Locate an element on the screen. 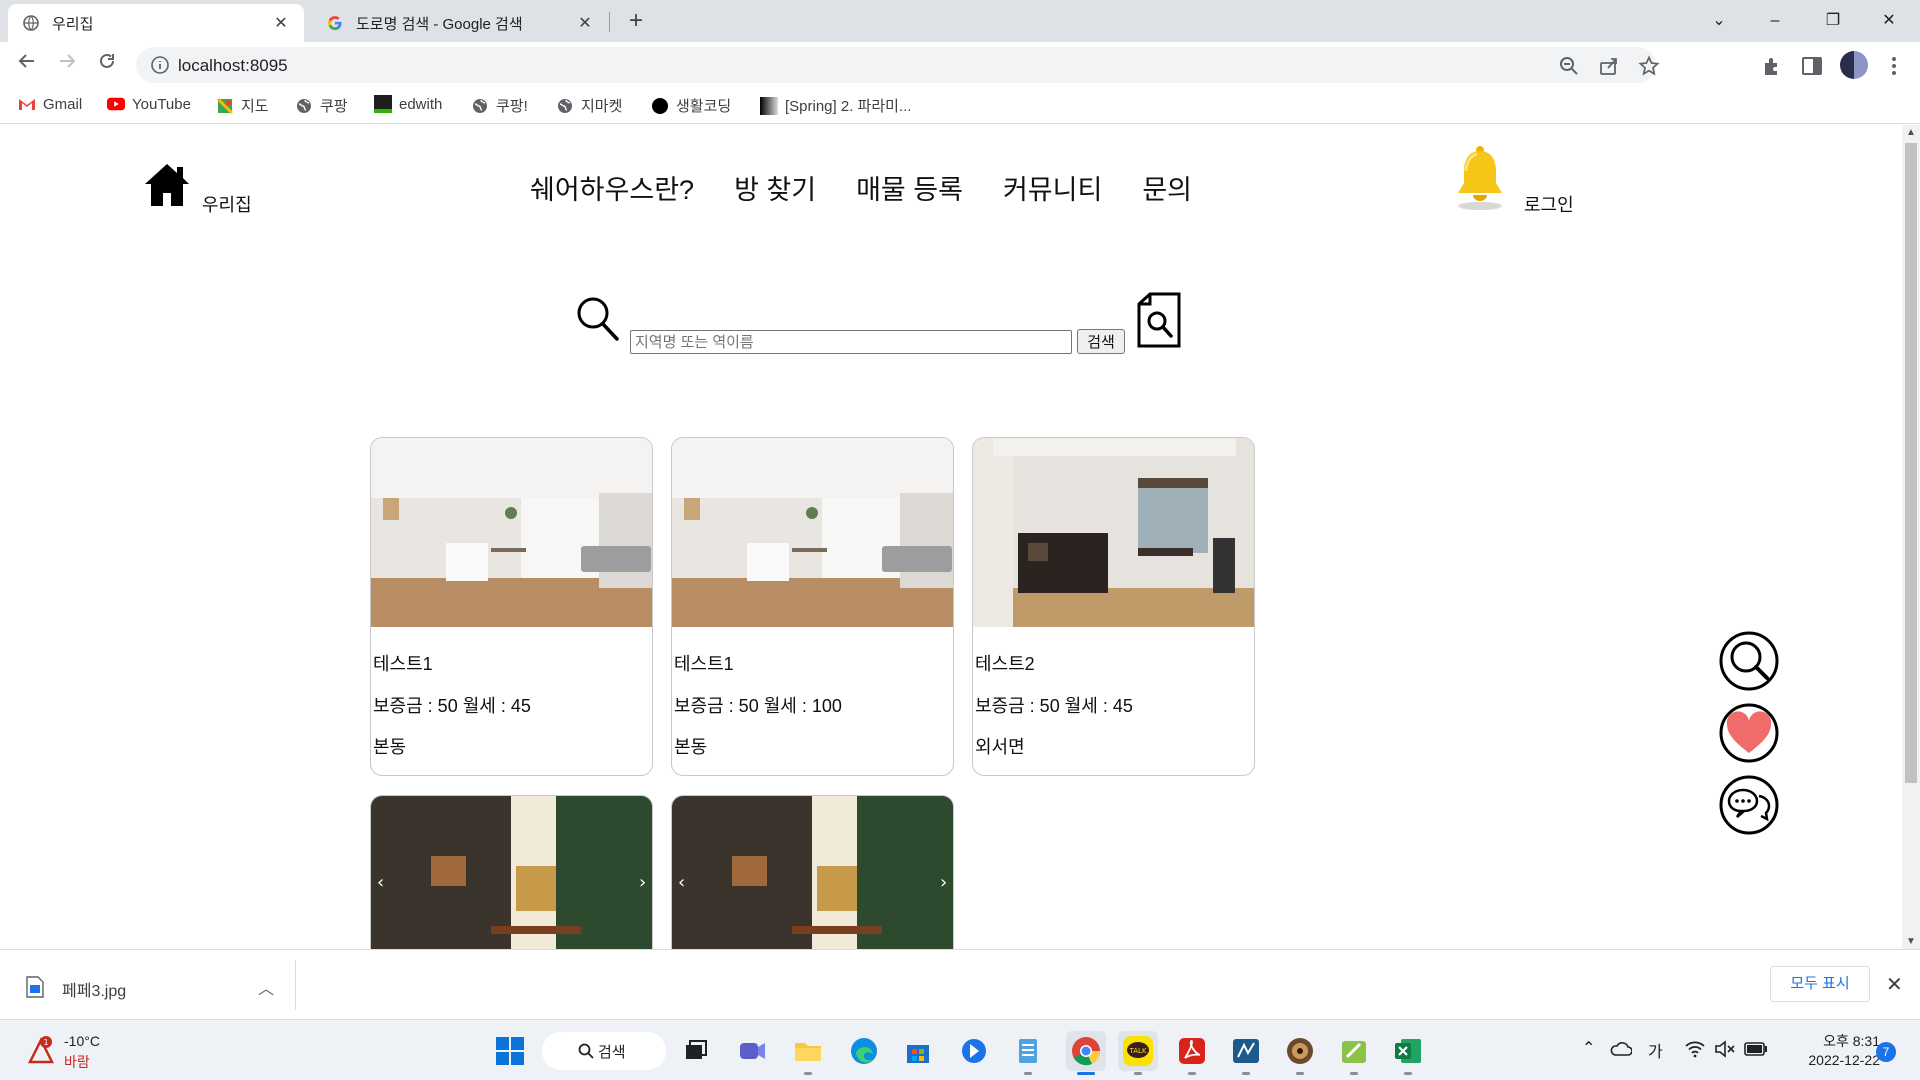 This screenshot has width=1920, height=1080. bookmark-gmail: Gmail is located at coordinates (50, 104).